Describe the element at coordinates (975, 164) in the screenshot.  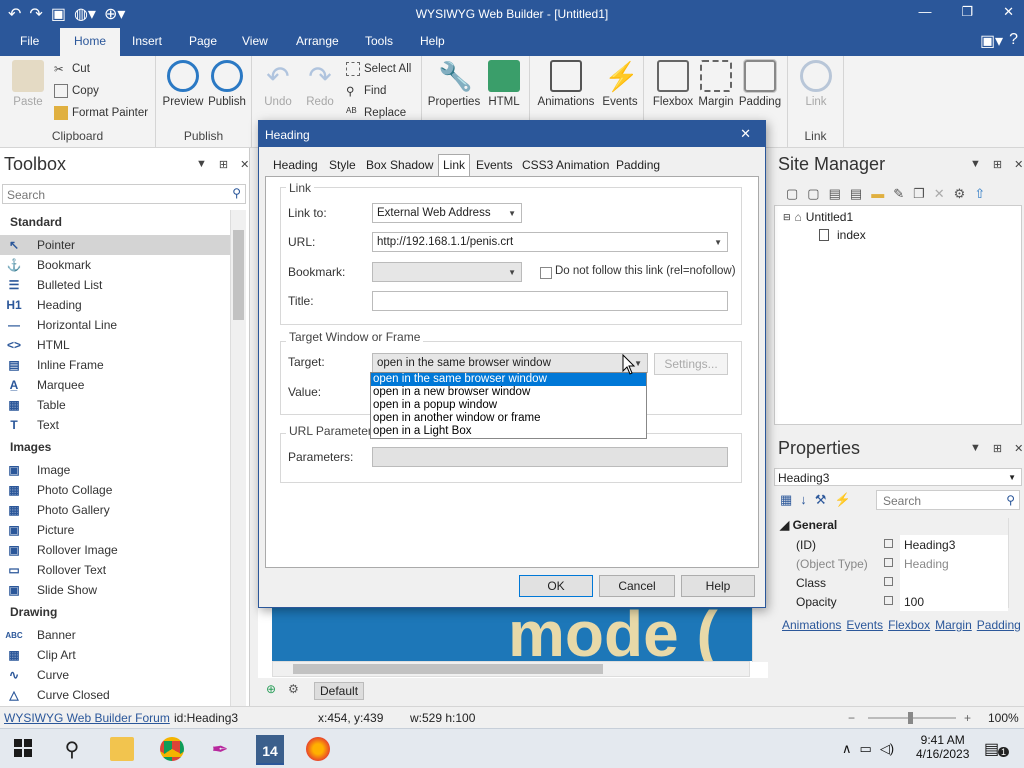
I see `sm-dropdown-icon: ▼` at that location.